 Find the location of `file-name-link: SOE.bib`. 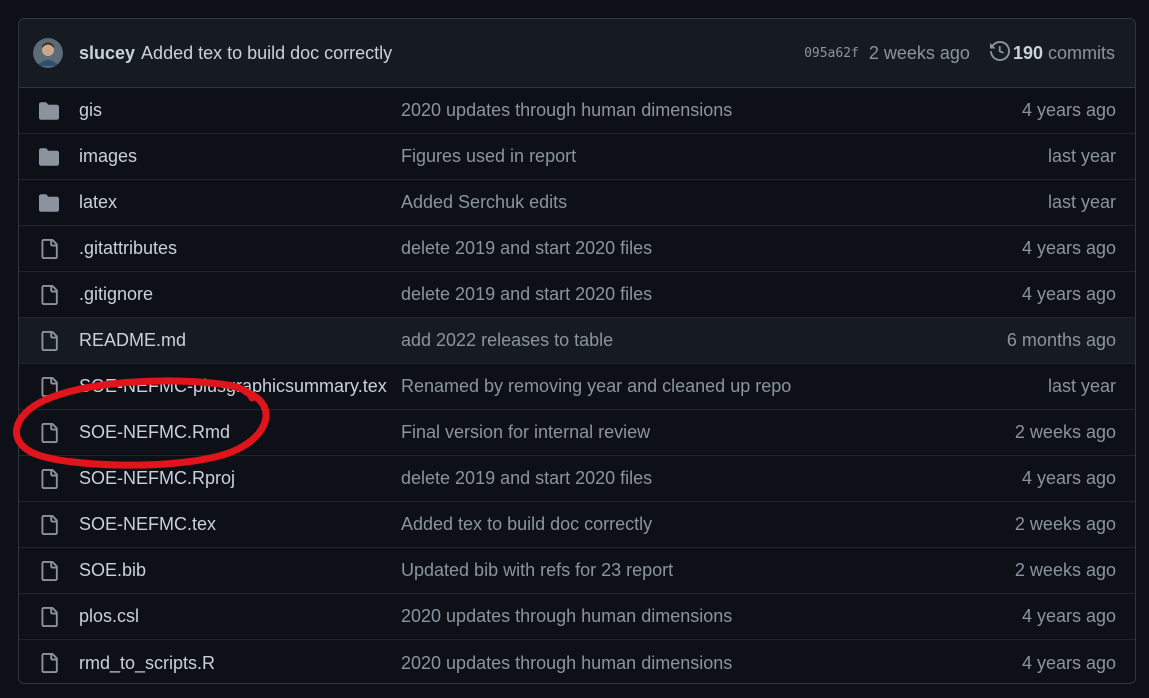

file-name-link: SOE.bib is located at coordinates (112, 570).